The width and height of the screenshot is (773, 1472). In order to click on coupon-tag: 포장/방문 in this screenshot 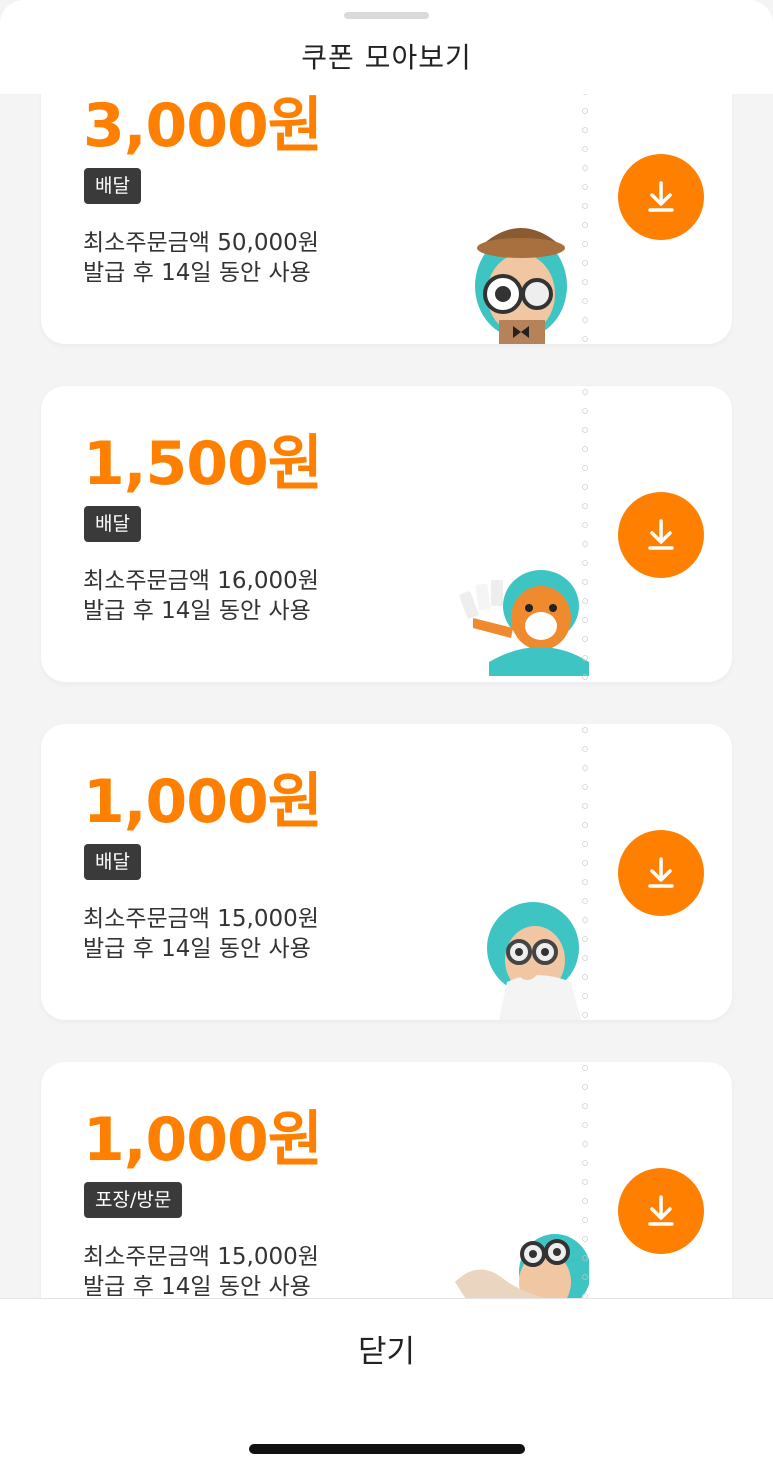, I will do `click(133, 1200)`.